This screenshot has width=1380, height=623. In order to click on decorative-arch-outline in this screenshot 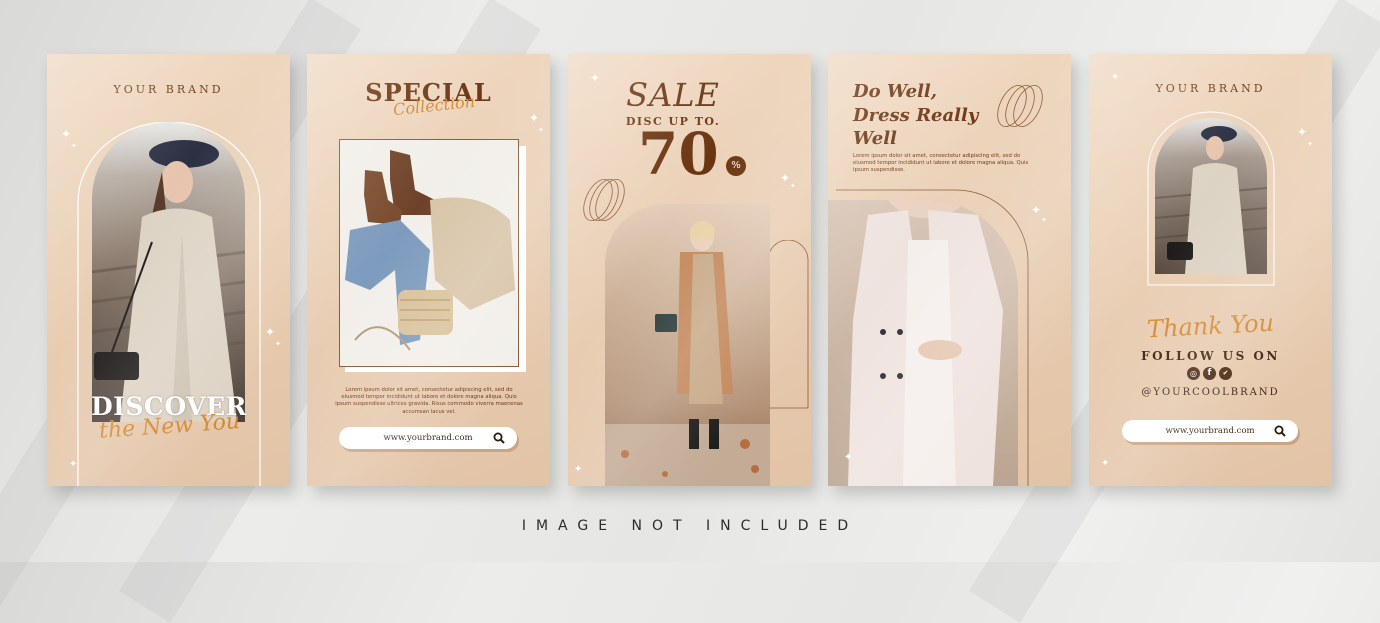, I will do `click(787, 324)`.